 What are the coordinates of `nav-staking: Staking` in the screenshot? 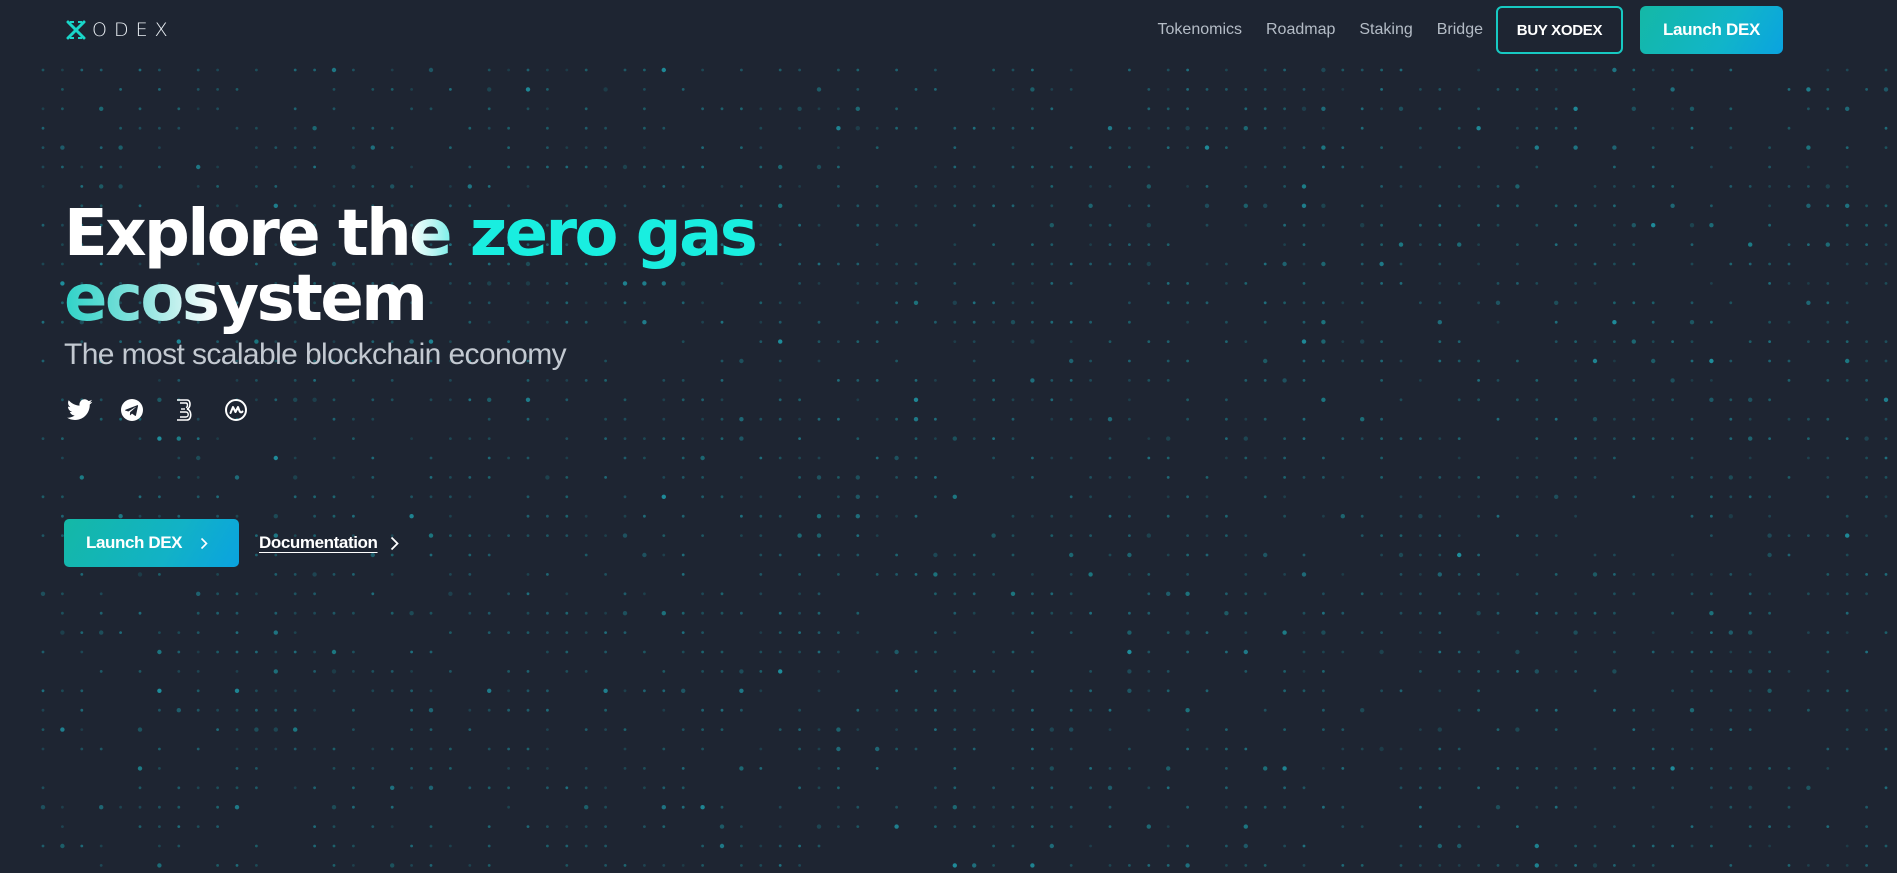 It's located at (1385, 30).